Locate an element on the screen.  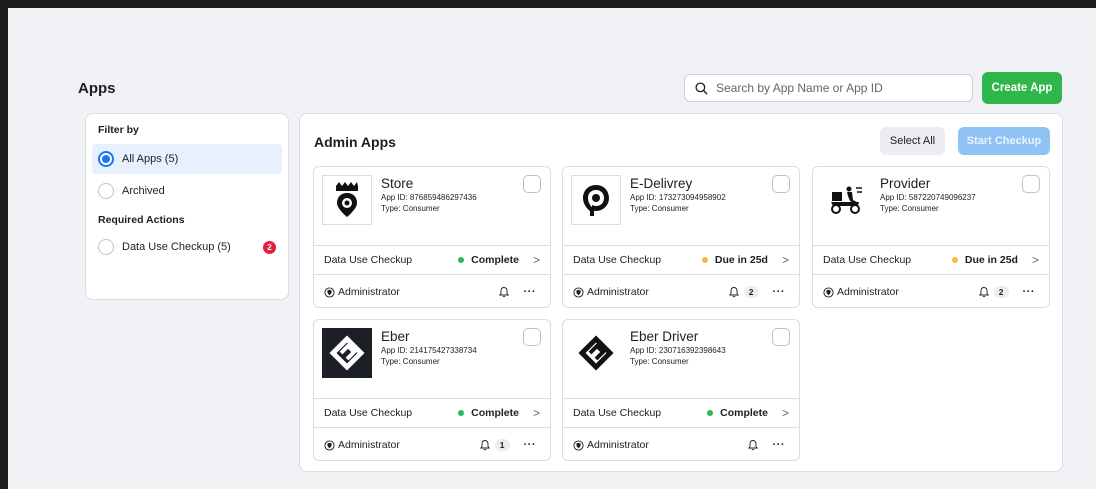
app-name: Store is located at coordinates (397, 183).